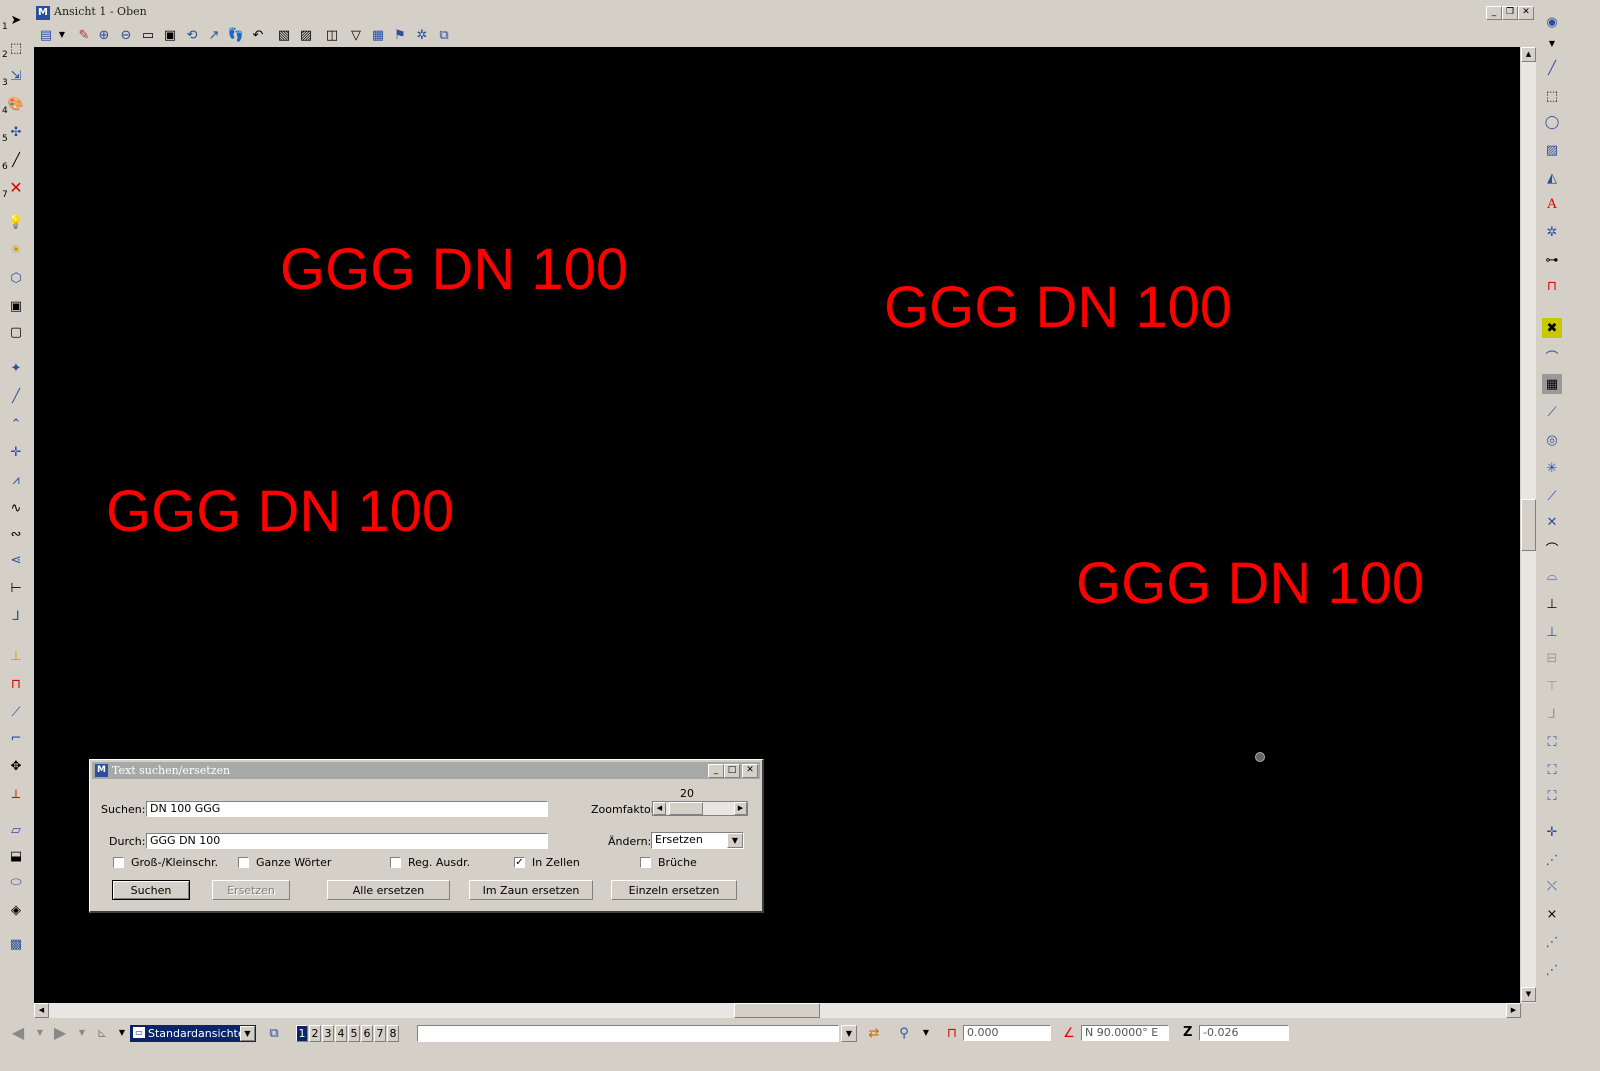 The image size is (1600, 1071). I want to click on tag-icon: ✲, so click(1552, 232).